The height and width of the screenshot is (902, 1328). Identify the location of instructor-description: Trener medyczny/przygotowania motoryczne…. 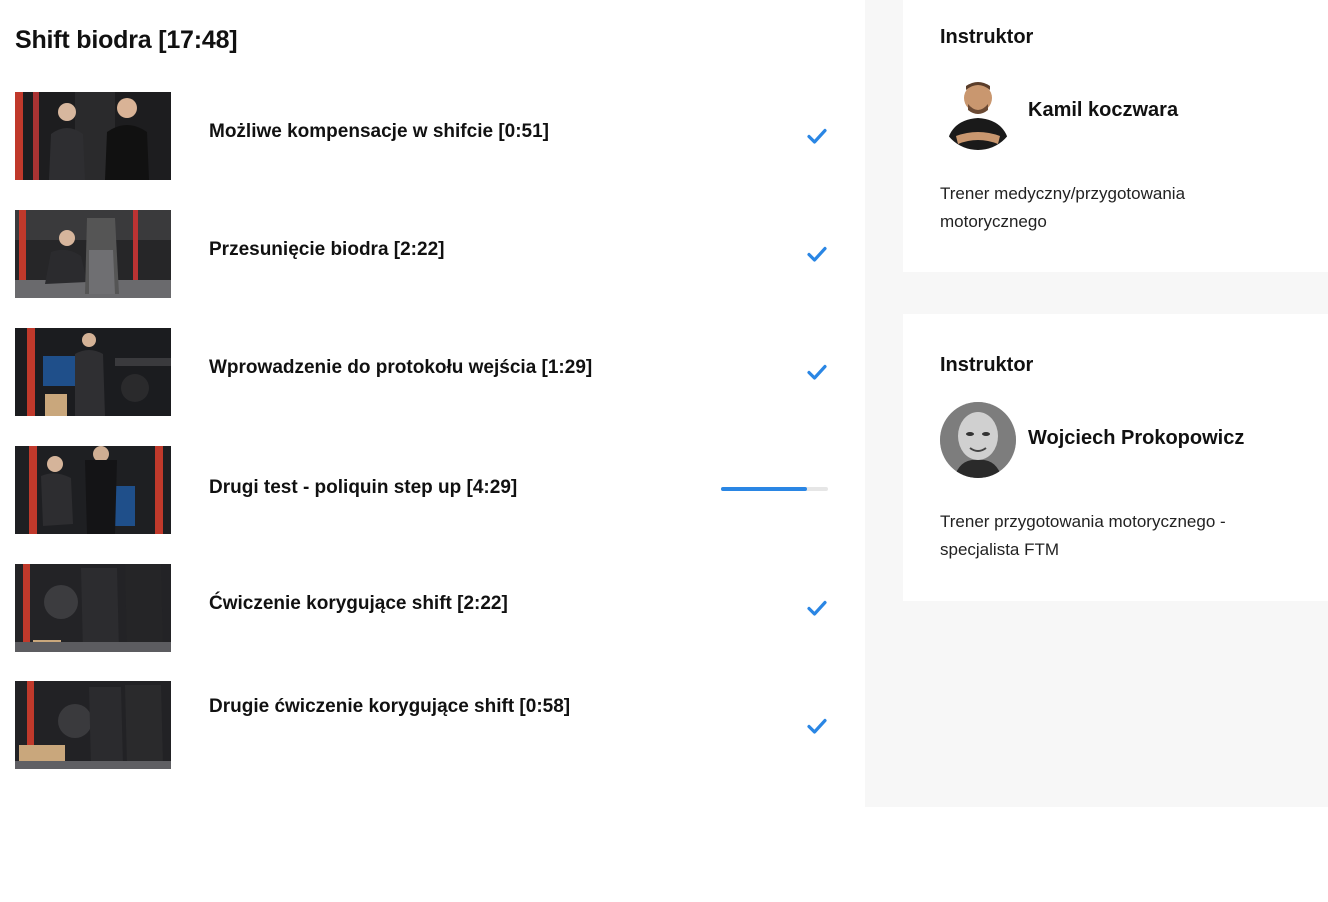
(1063, 207).